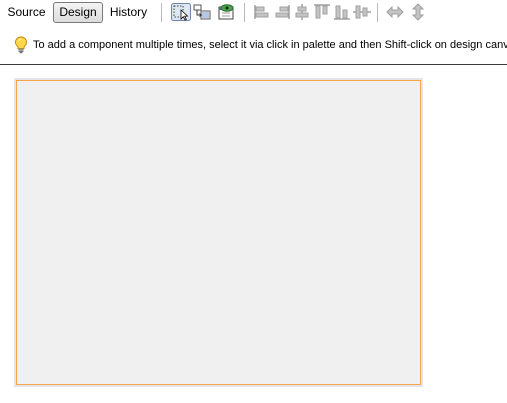 The height and width of the screenshot is (403, 507). What do you see at coordinates (302, 12) in the screenshot?
I see `center-horizontally-icon` at bounding box center [302, 12].